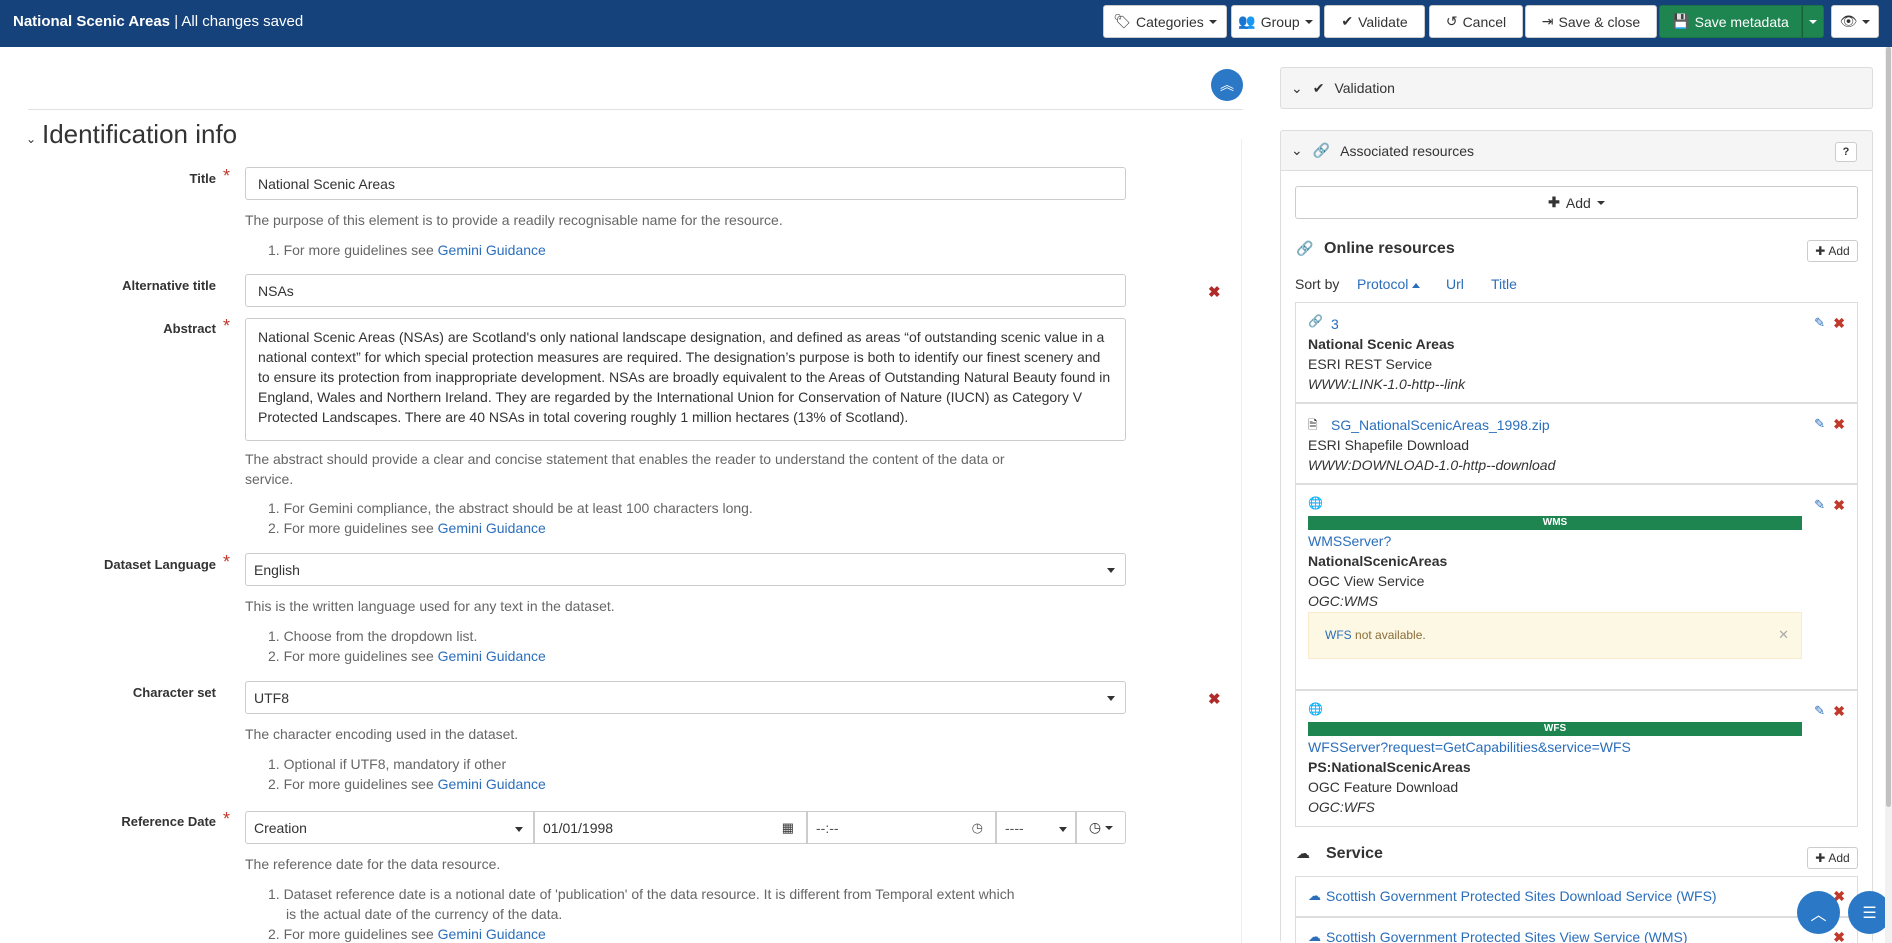 The width and height of the screenshot is (1892, 943). Describe the element at coordinates (1349, 541) in the screenshot. I see `resource-link: WMSServer?` at that location.